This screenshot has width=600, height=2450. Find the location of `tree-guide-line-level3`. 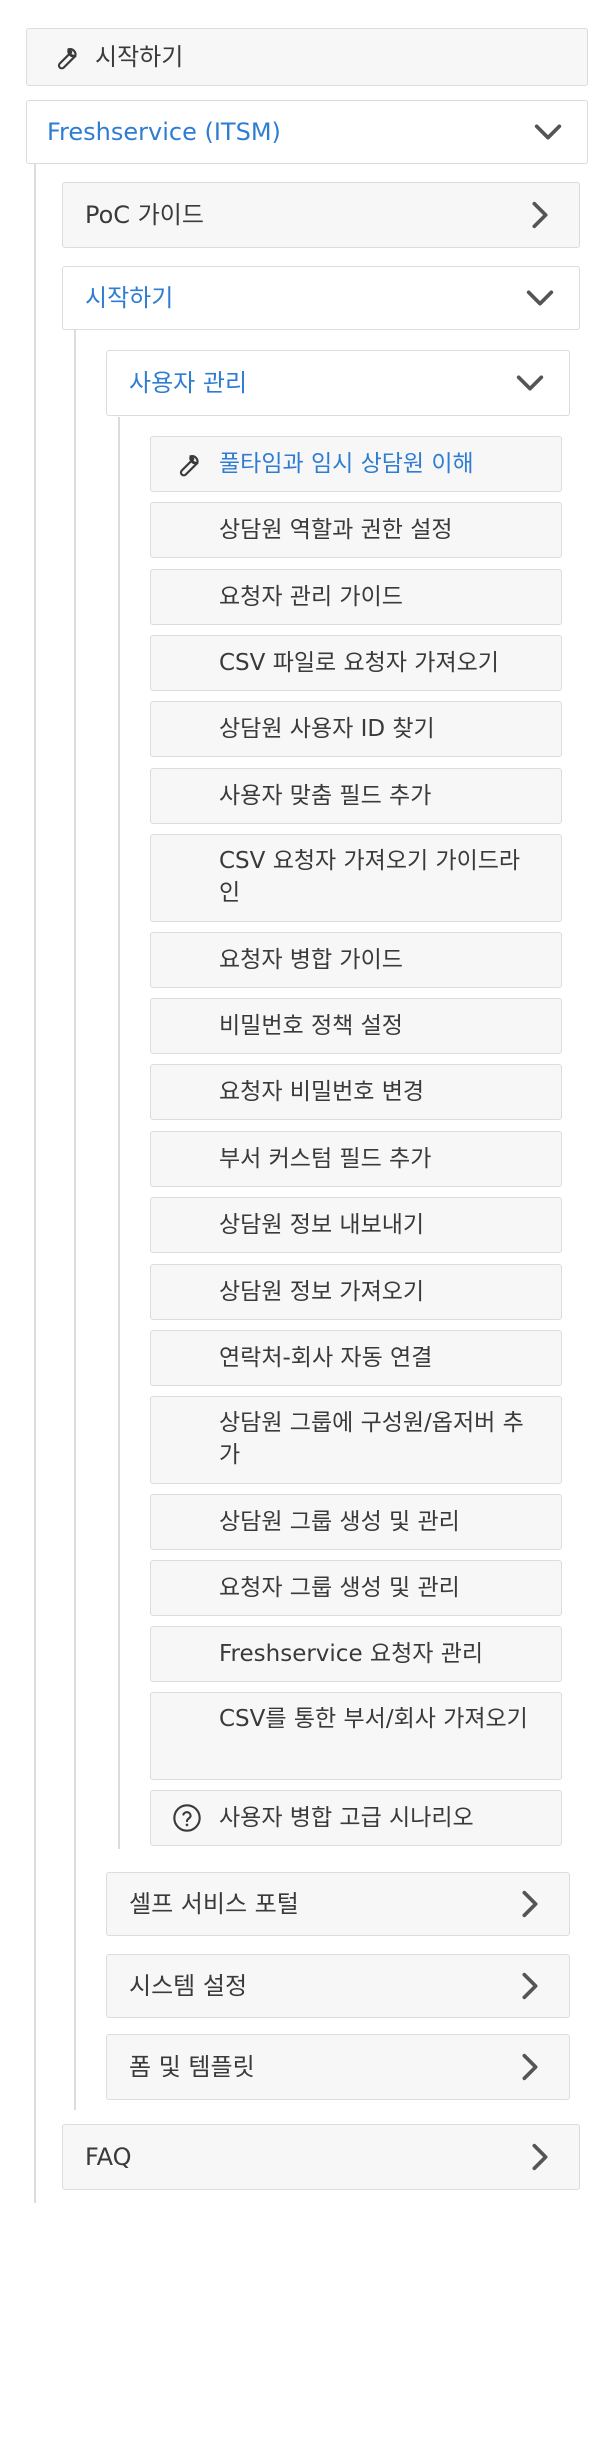

tree-guide-line-level3 is located at coordinates (119, 1133).